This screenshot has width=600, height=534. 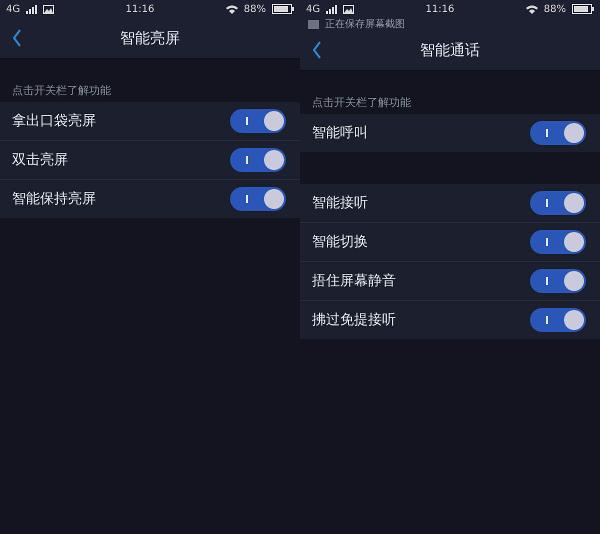 I want to click on setting-label: 拂过免提接听, so click(x=354, y=320).